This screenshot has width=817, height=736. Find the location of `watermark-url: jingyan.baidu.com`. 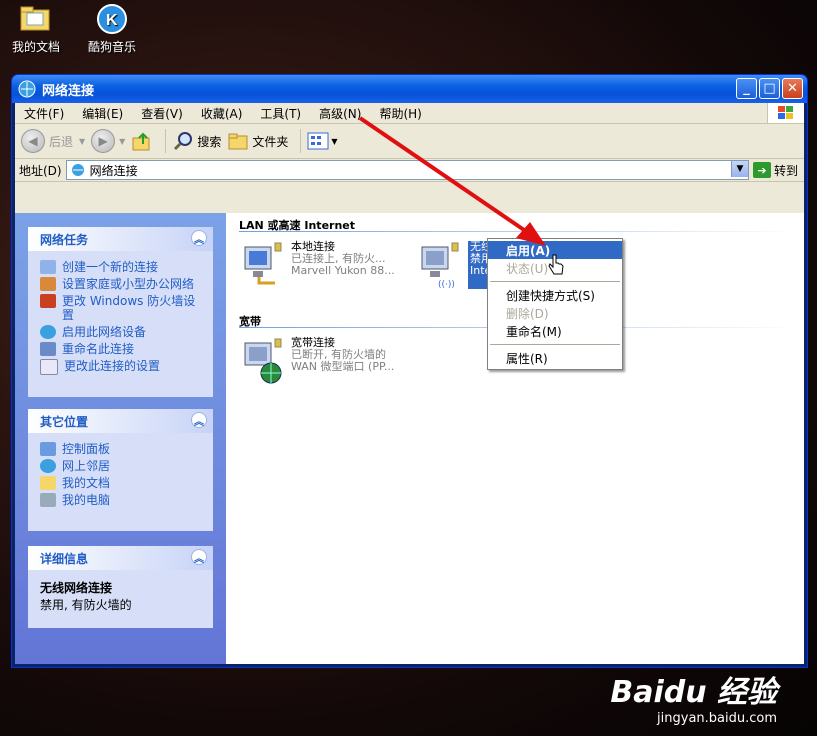

watermark-url: jingyan.baidu.com is located at coordinates (717, 718).